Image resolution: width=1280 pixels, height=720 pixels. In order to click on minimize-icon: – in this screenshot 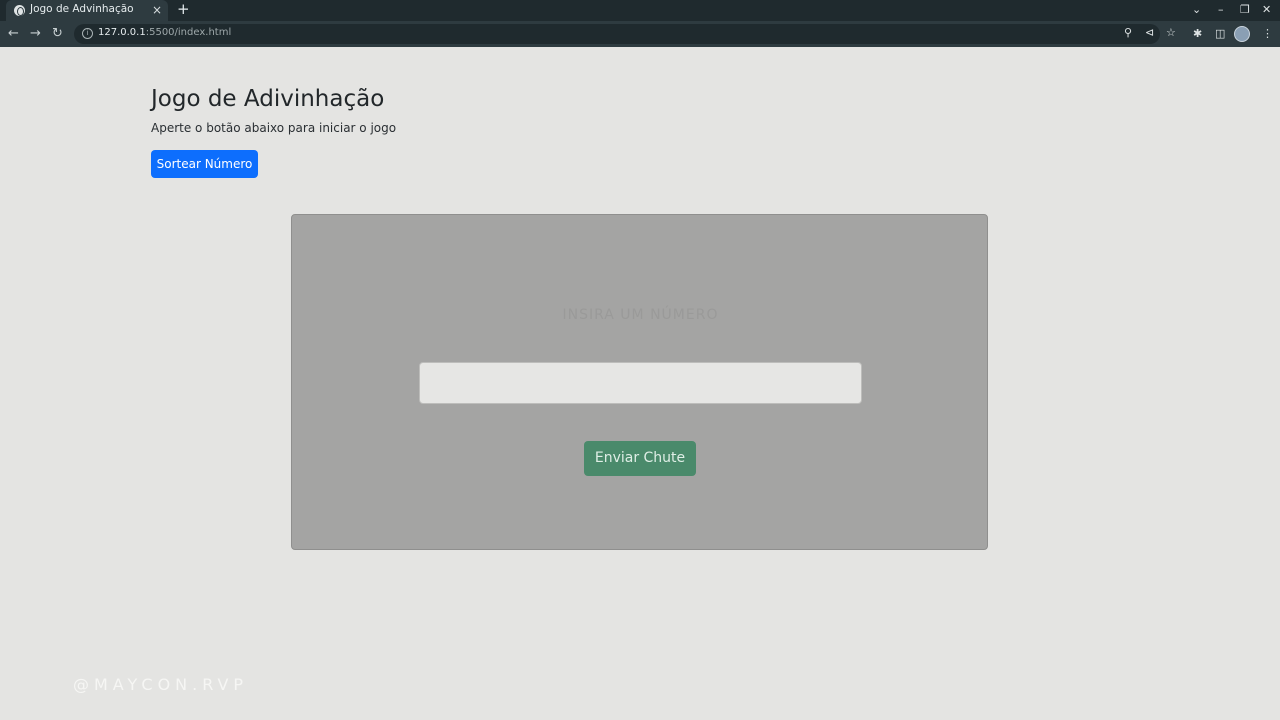, I will do `click(1221, 10)`.